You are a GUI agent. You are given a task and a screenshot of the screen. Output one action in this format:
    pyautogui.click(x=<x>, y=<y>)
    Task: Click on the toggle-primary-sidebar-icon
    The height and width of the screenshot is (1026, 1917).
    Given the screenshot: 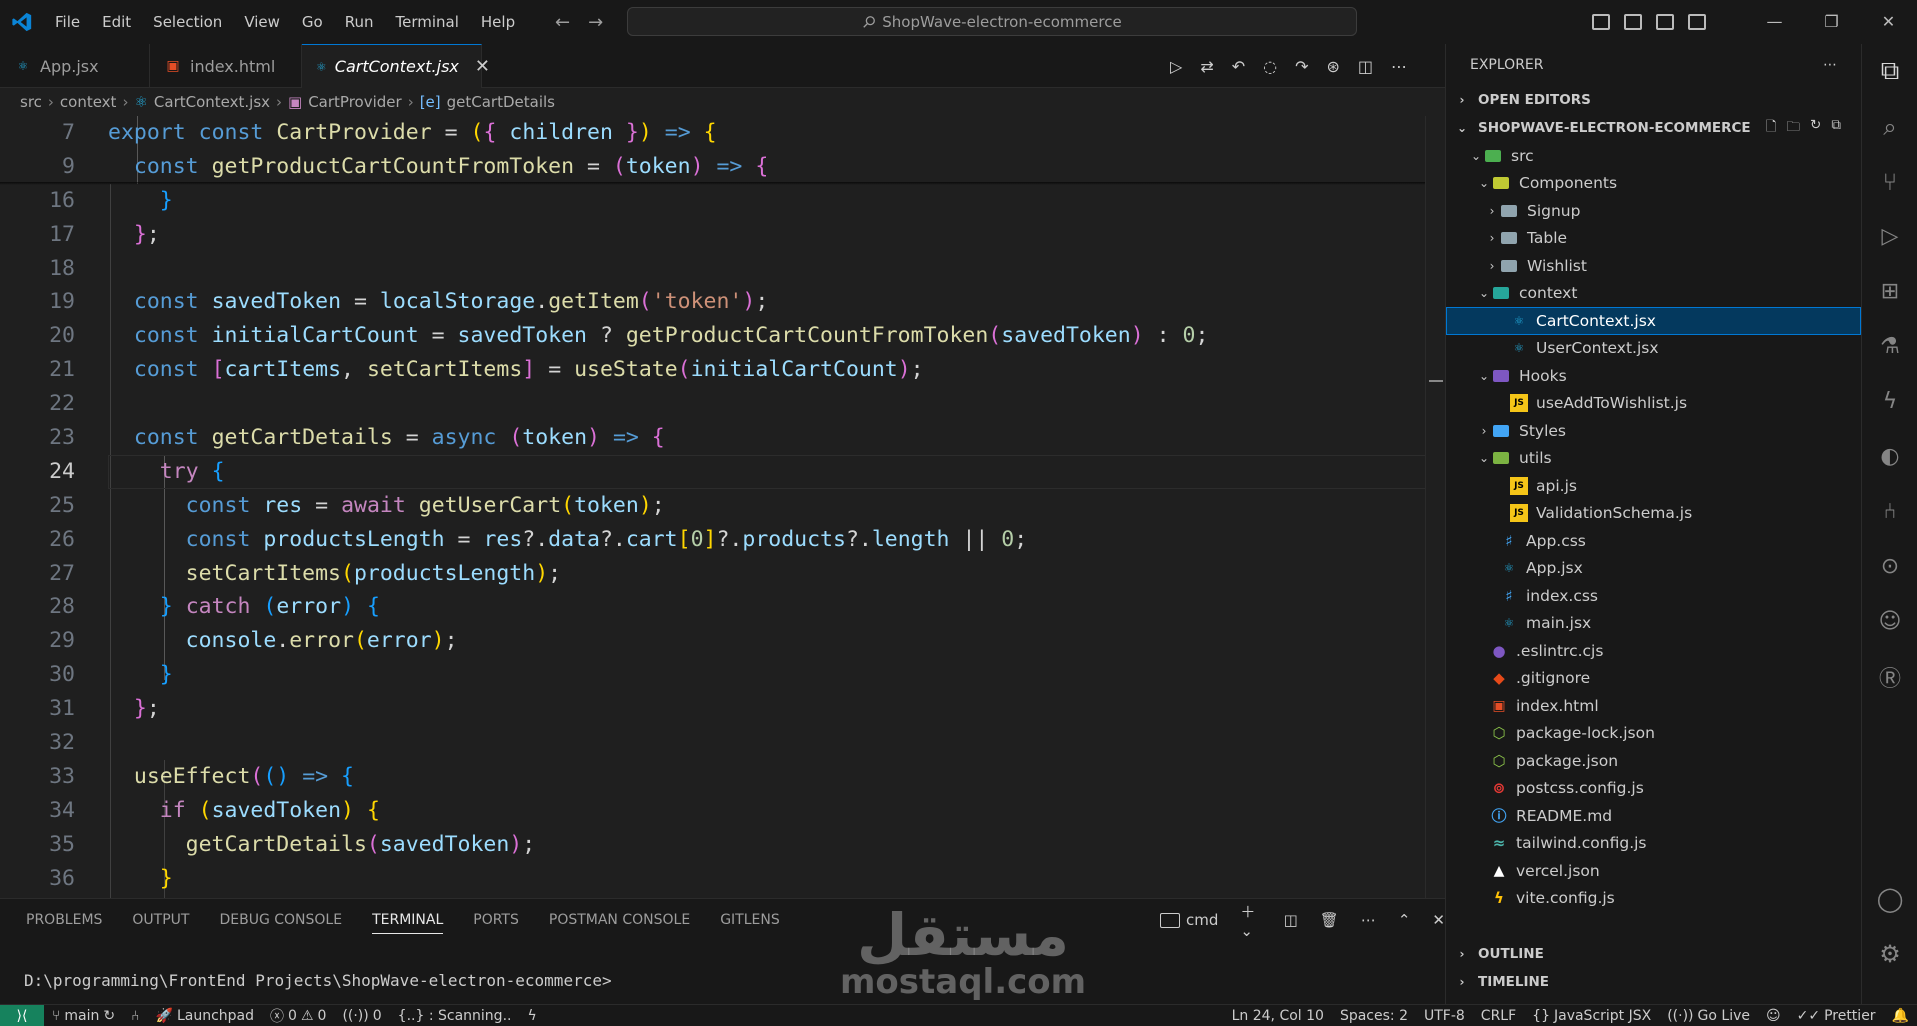 What is the action you would take?
    pyautogui.click(x=1601, y=22)
    